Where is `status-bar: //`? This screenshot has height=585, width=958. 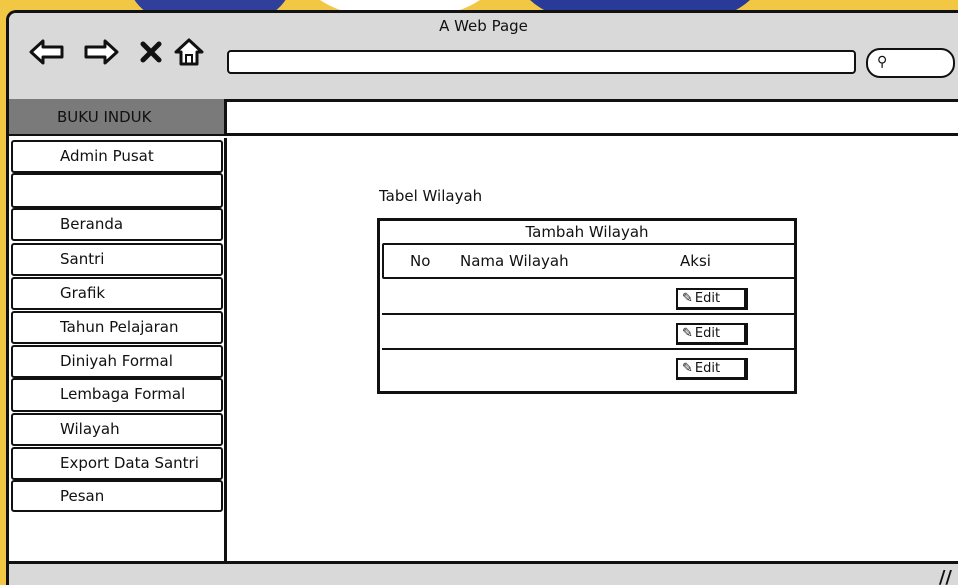 status-bar: // is located at coordinates (483, 573).